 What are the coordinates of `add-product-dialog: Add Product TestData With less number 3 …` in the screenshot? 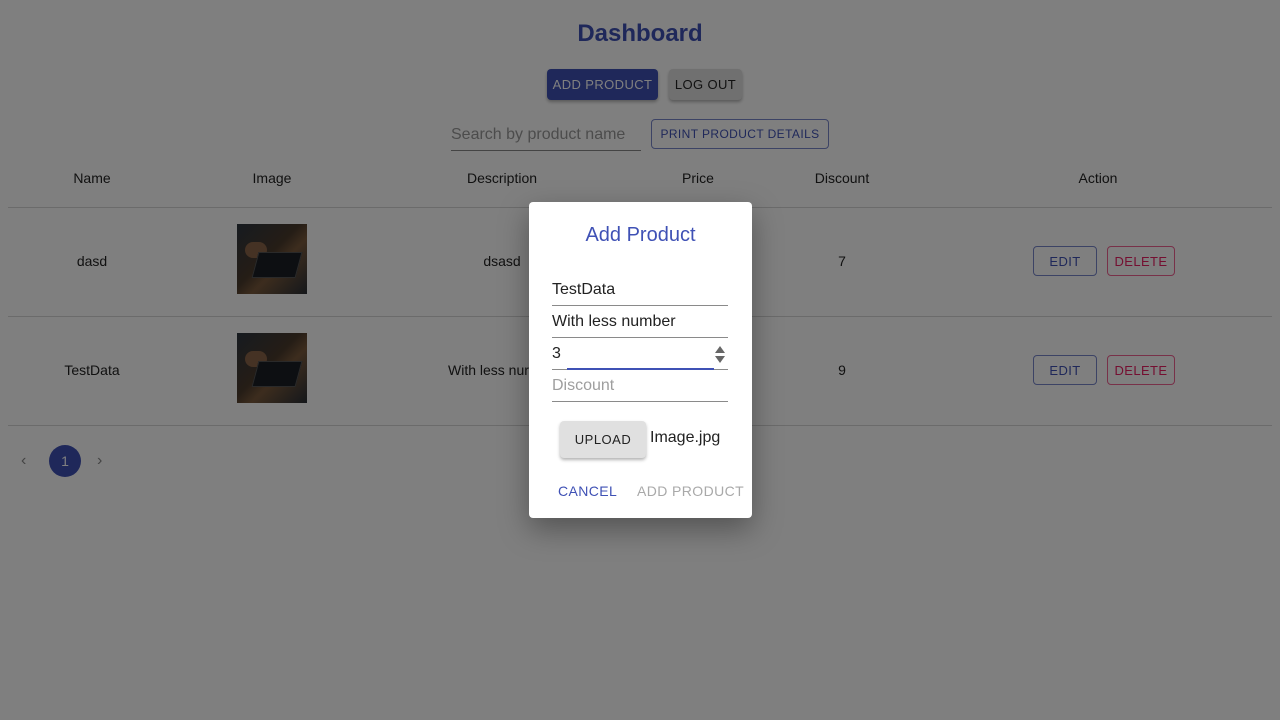 It's located at (640, 360).